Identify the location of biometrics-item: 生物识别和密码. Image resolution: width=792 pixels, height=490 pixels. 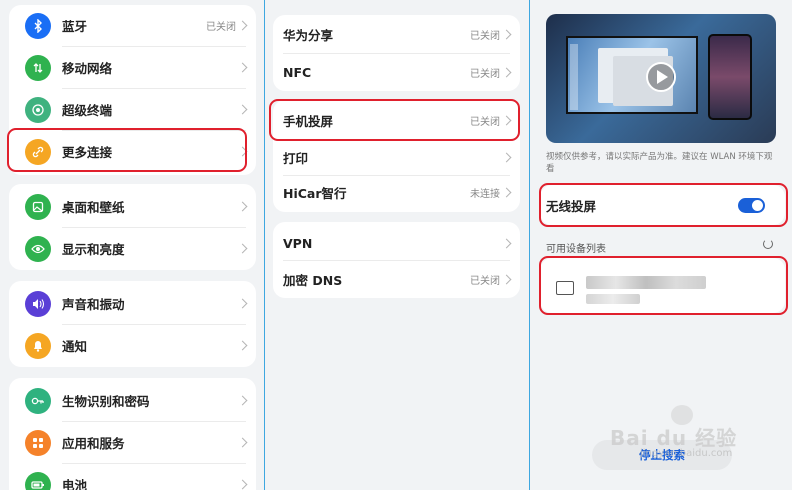
(132, 400).